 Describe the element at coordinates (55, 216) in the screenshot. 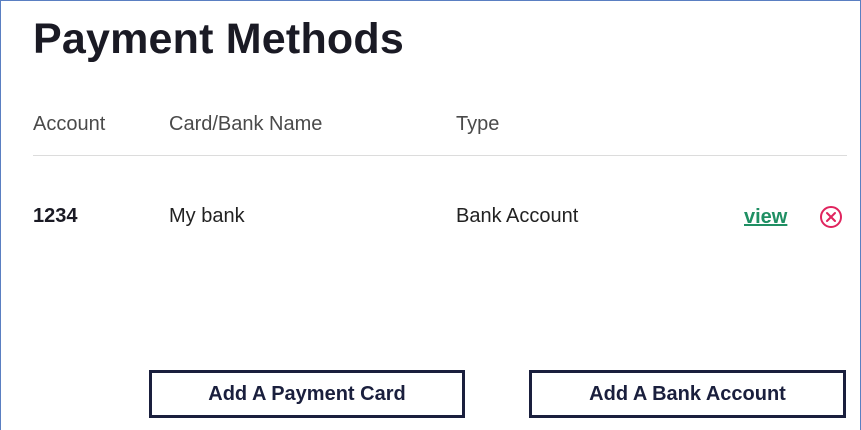

I see `account-number: 1234` at that location.